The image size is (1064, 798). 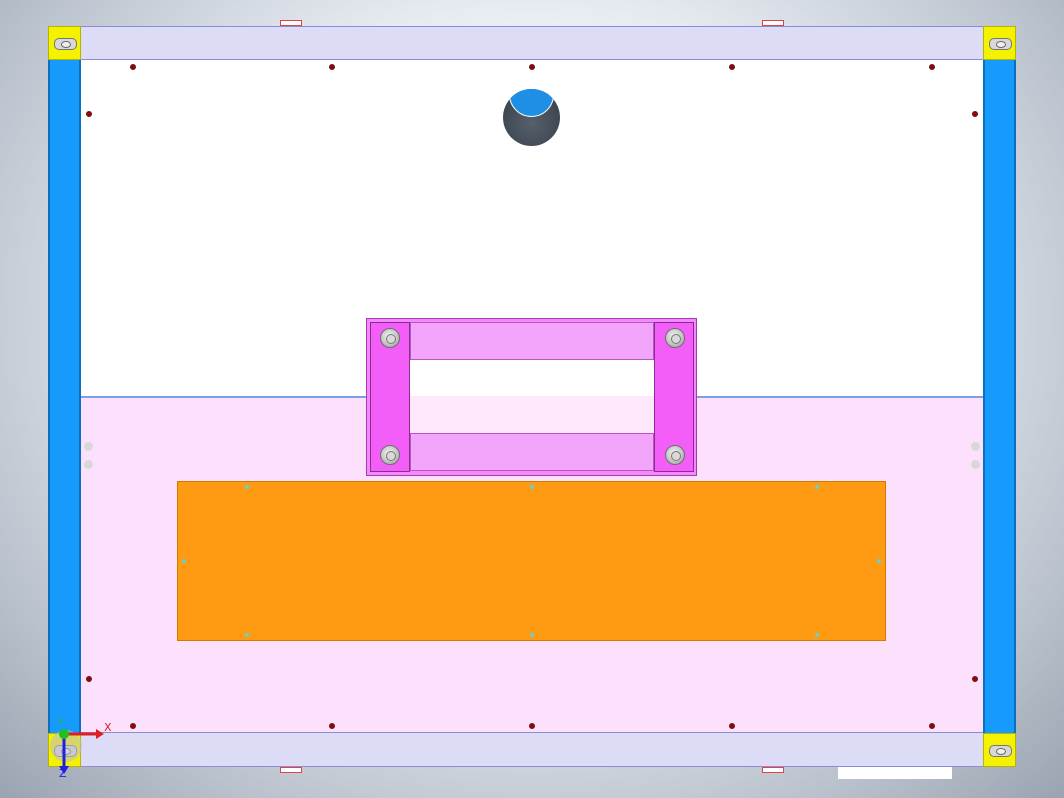 What do you see at coordinates (999, 396) in the screenshot?
I see `right-post` at bounding box center [999, 396].